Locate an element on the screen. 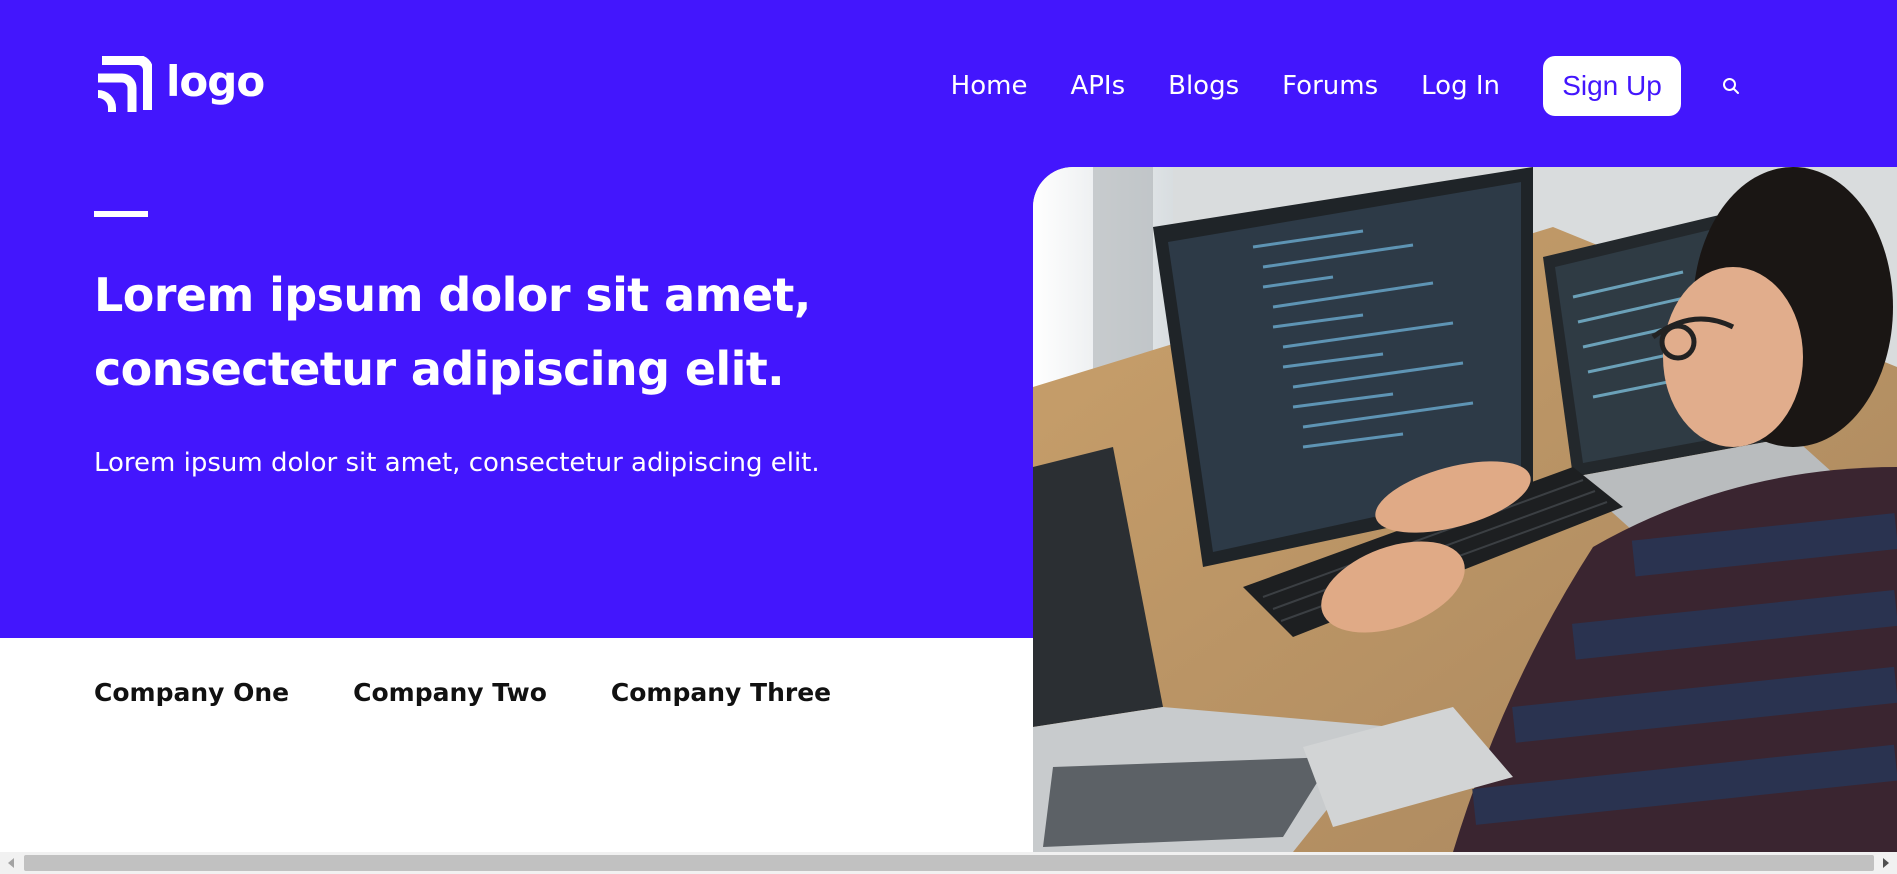 This screenshot has width=1897, height=874. scroll-right-icon is located at coordinates (1886, 863).